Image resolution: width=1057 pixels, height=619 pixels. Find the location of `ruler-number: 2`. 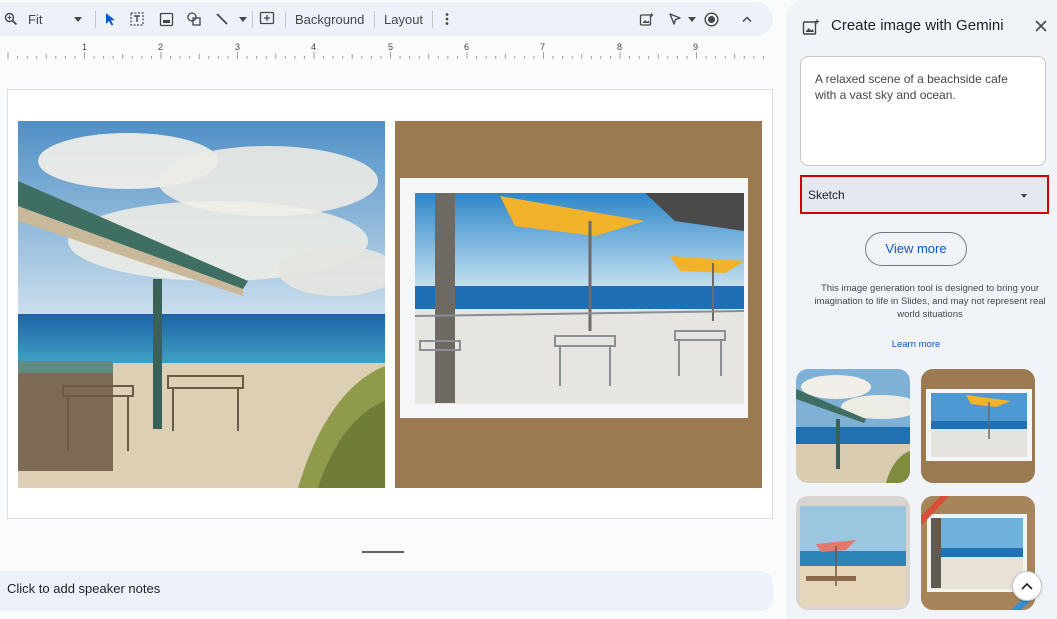

ruler-number: 2 is located at coordinates (161, 47).